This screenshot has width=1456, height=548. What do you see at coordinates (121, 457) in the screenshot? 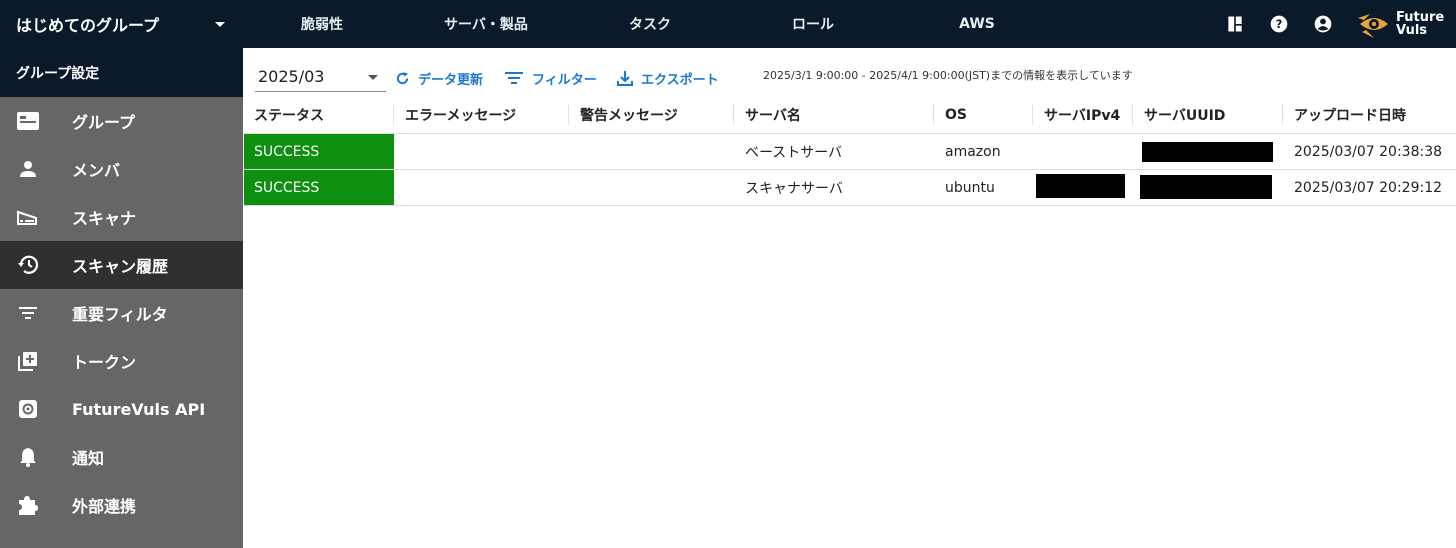
I see `sidebar-item-notification: 通知` at bounding box center [121, 457].